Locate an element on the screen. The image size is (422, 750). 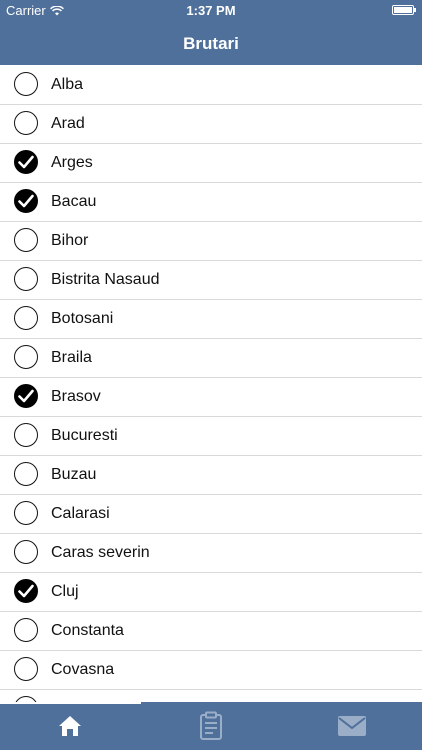
list-item-label: Caras severin is located at coordinates (100, 552).